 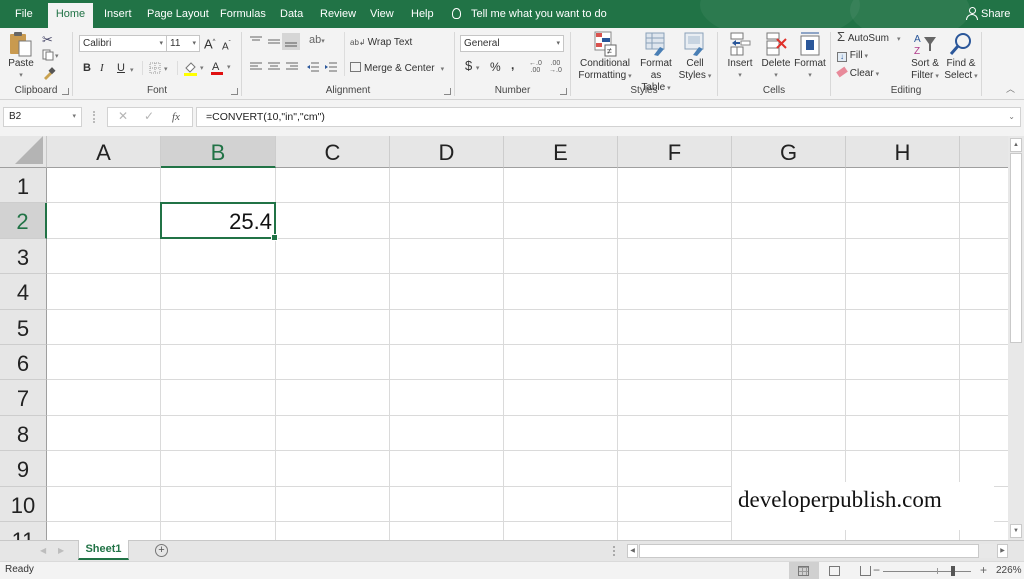 What do you see at coordinates (903, 152) in the screenshot?
I see `column-header-h: H` at bounding box center [903, 152].